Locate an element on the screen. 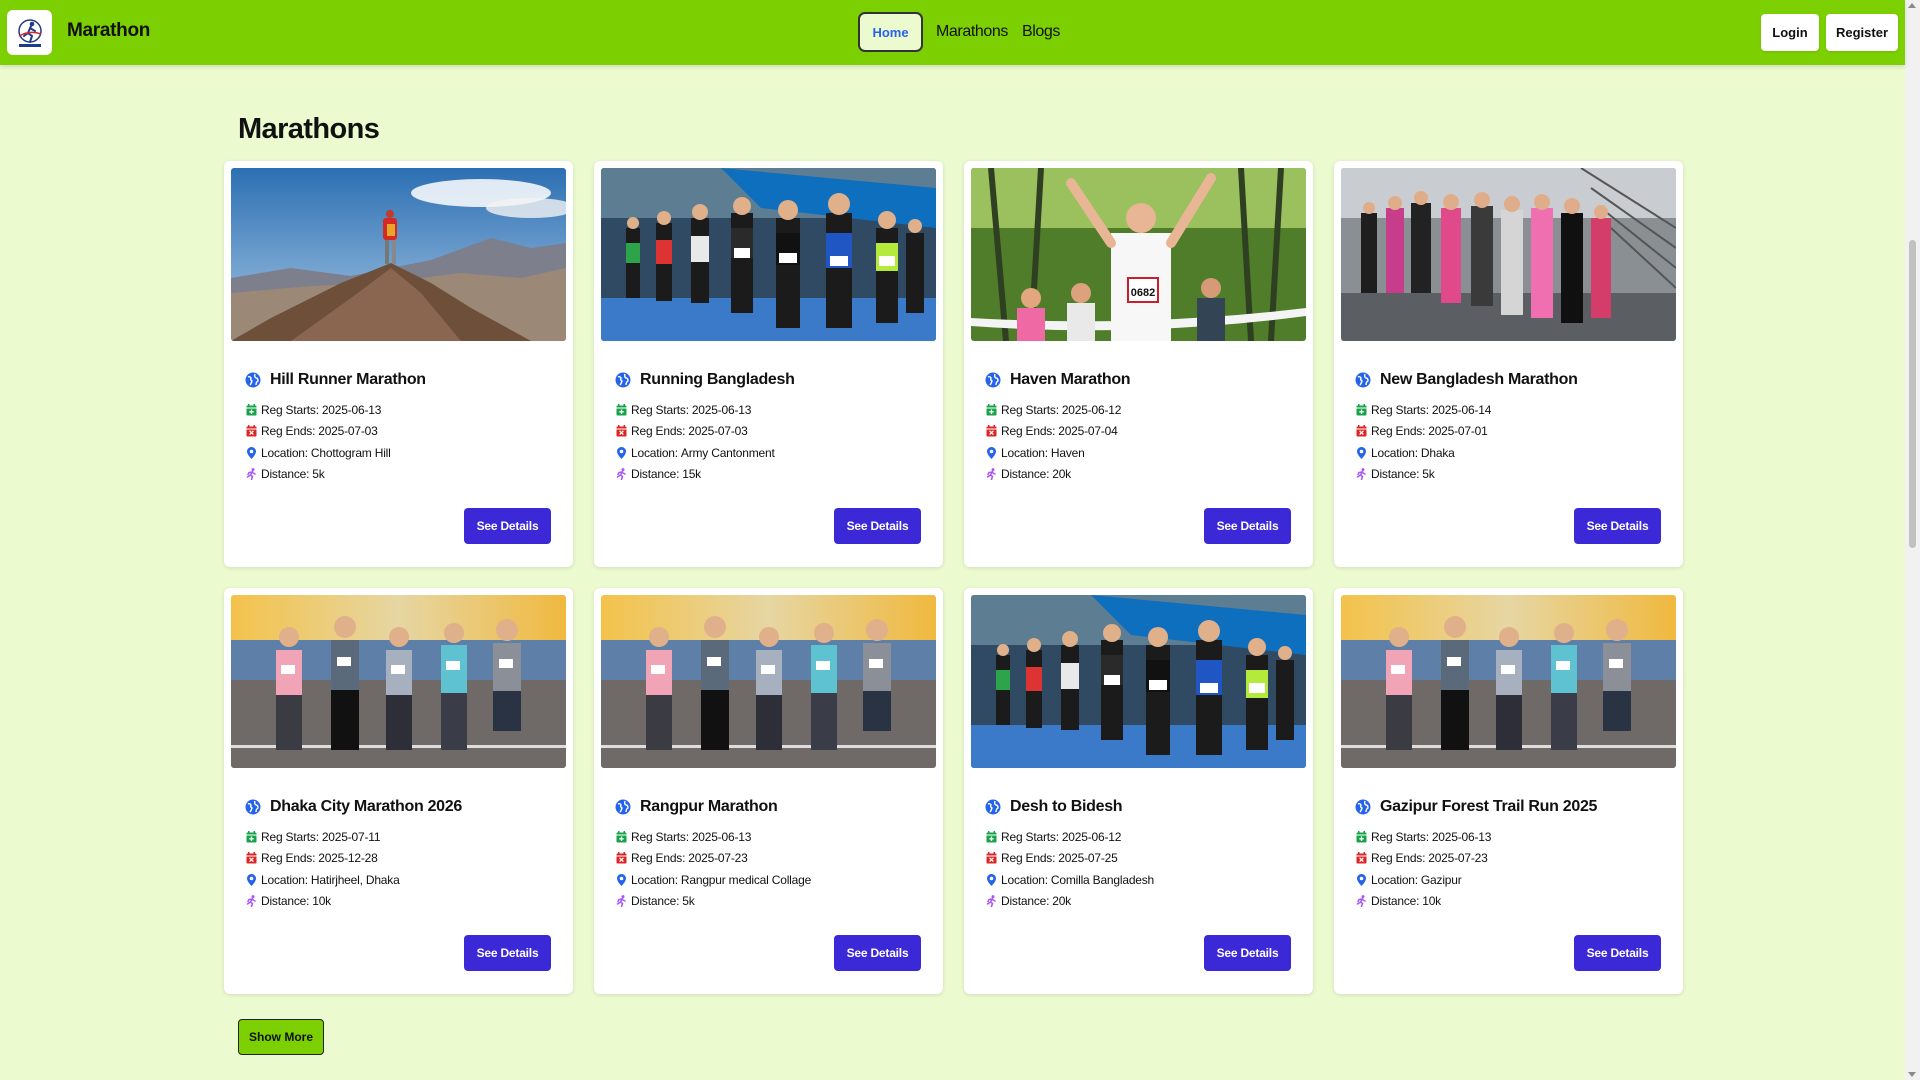 The height and width of the screenshot is (1080, 1920). reg-ends-row: Reg Ends: 2025-07-04 is located at coordinates (1051, 431).